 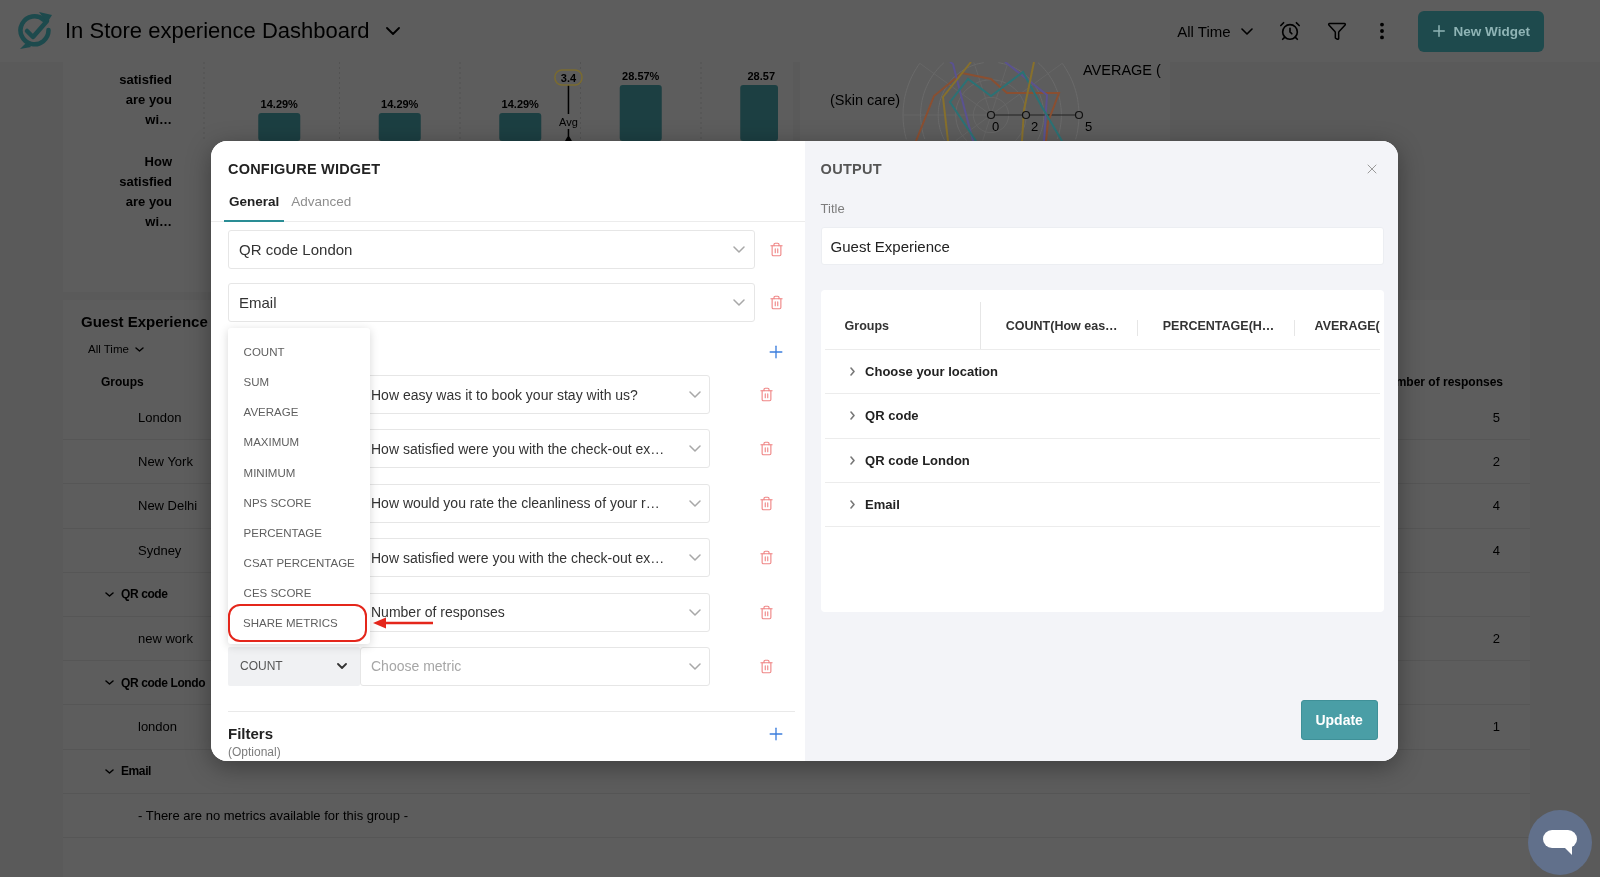 What do you see at coordinates (1336, 31) in the screenshot?
I see `filter-icon` at bounding box center [1336, 31].